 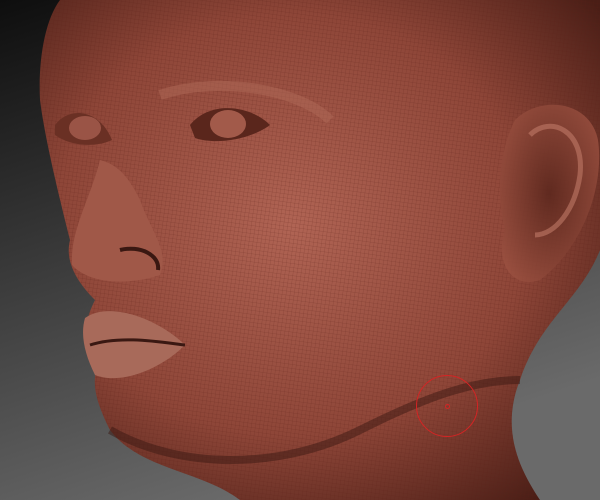 I want to click on brush-center-dot, so click(x=447, y=406).